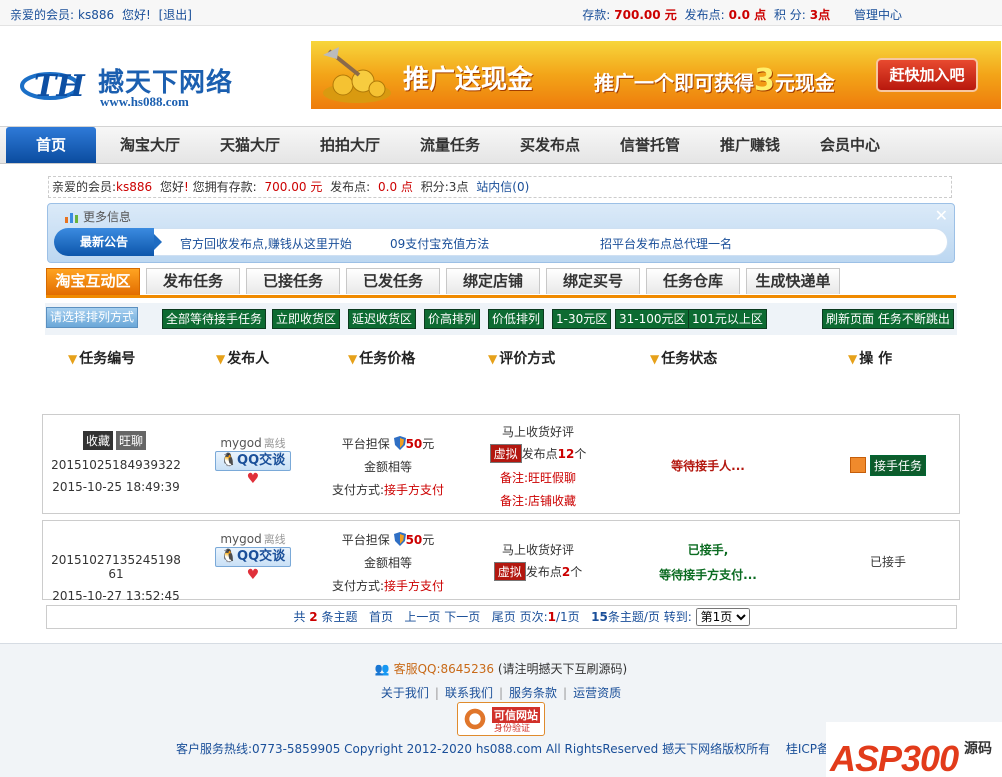 The height and width of the screenshot is (777, 1002). I want to click on tab-bind-buyer: 绑定买号, so click(593, 281).